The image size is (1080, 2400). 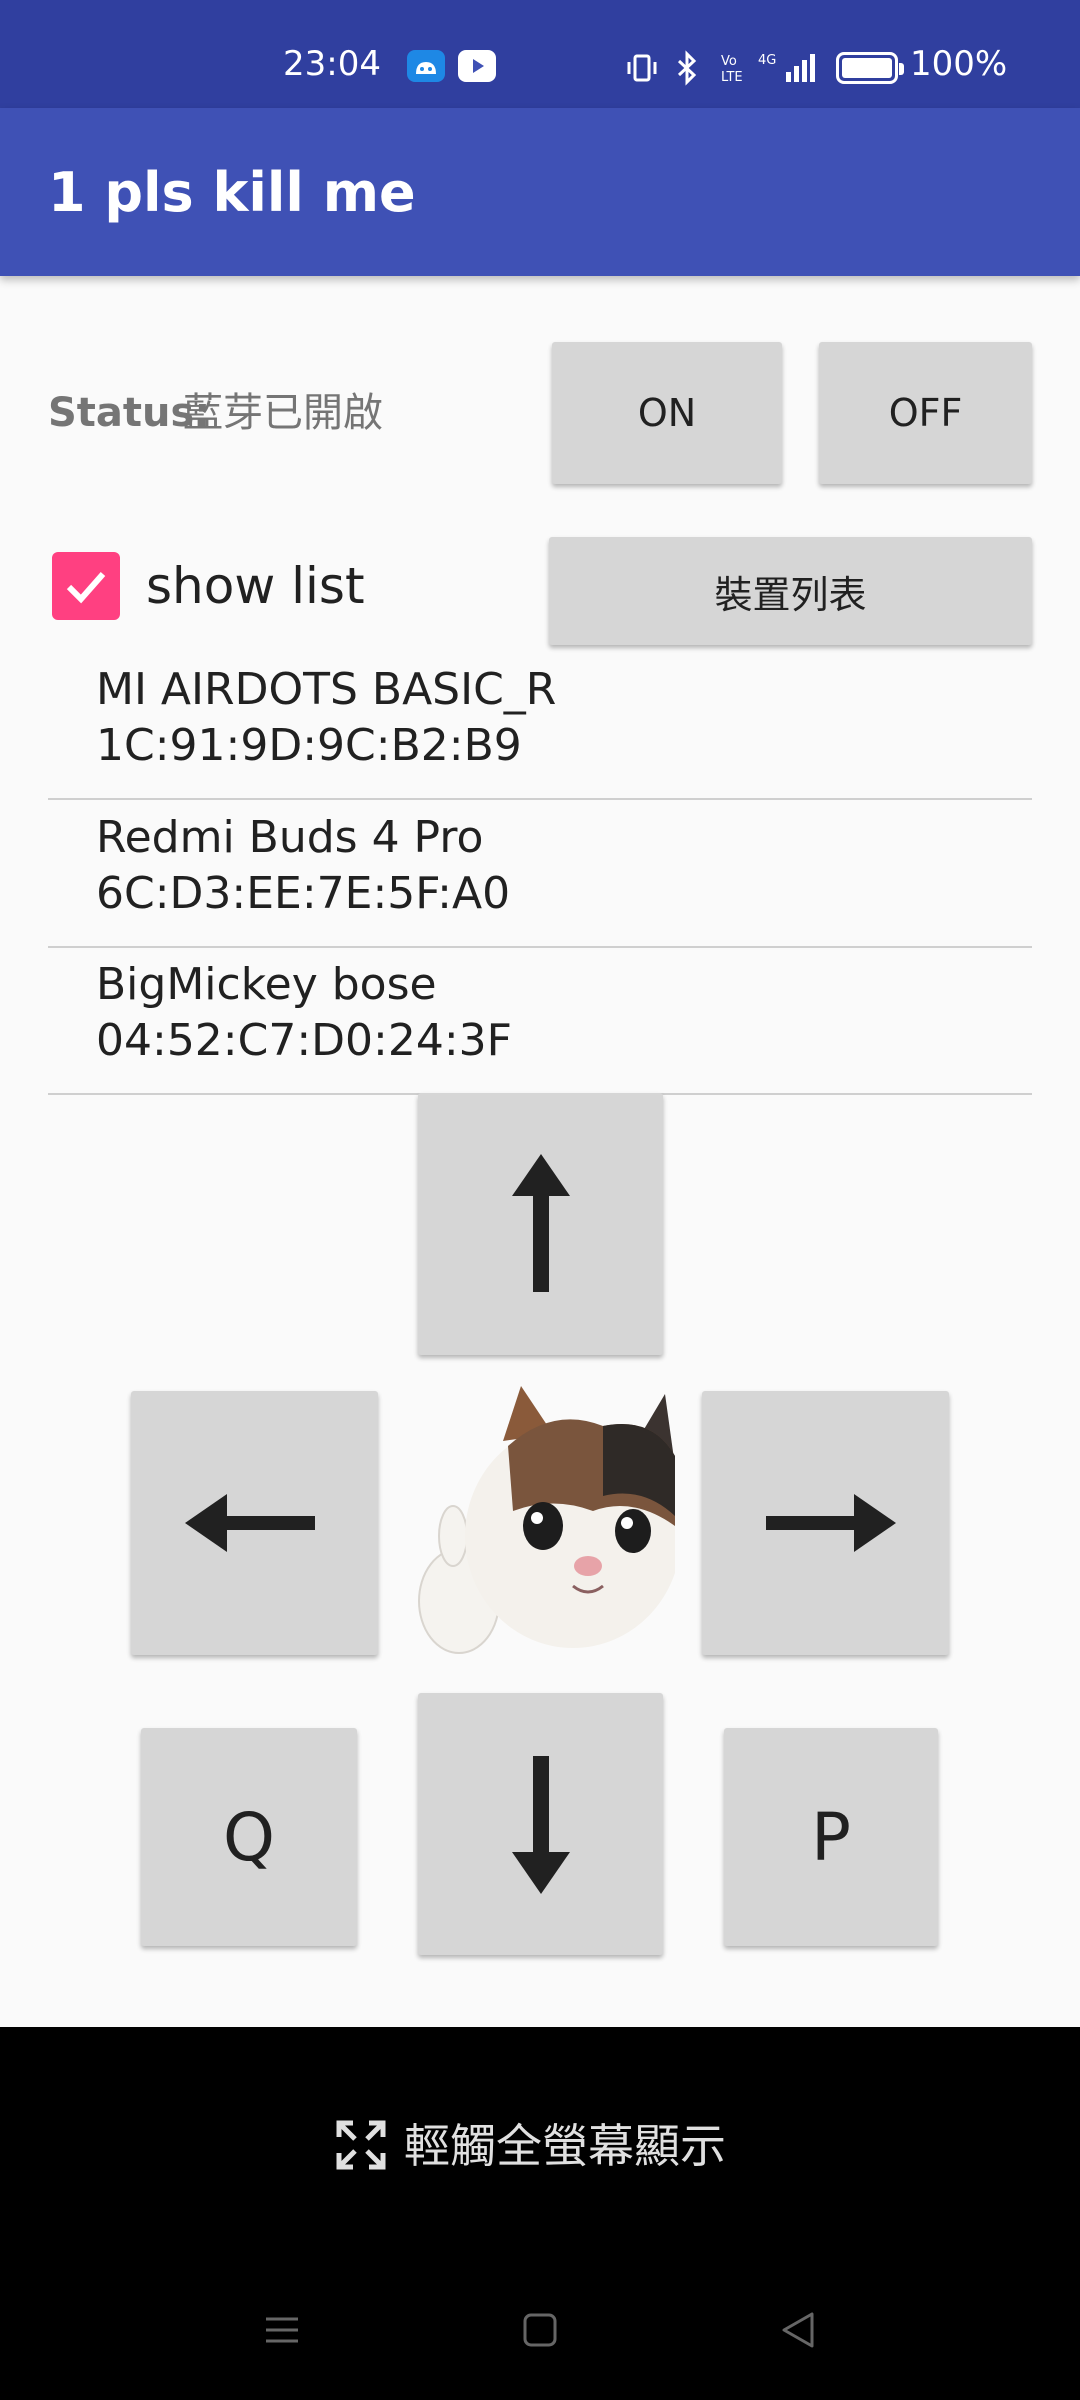 I want to click on svg-text: LTE, so click(x=732, y=77).